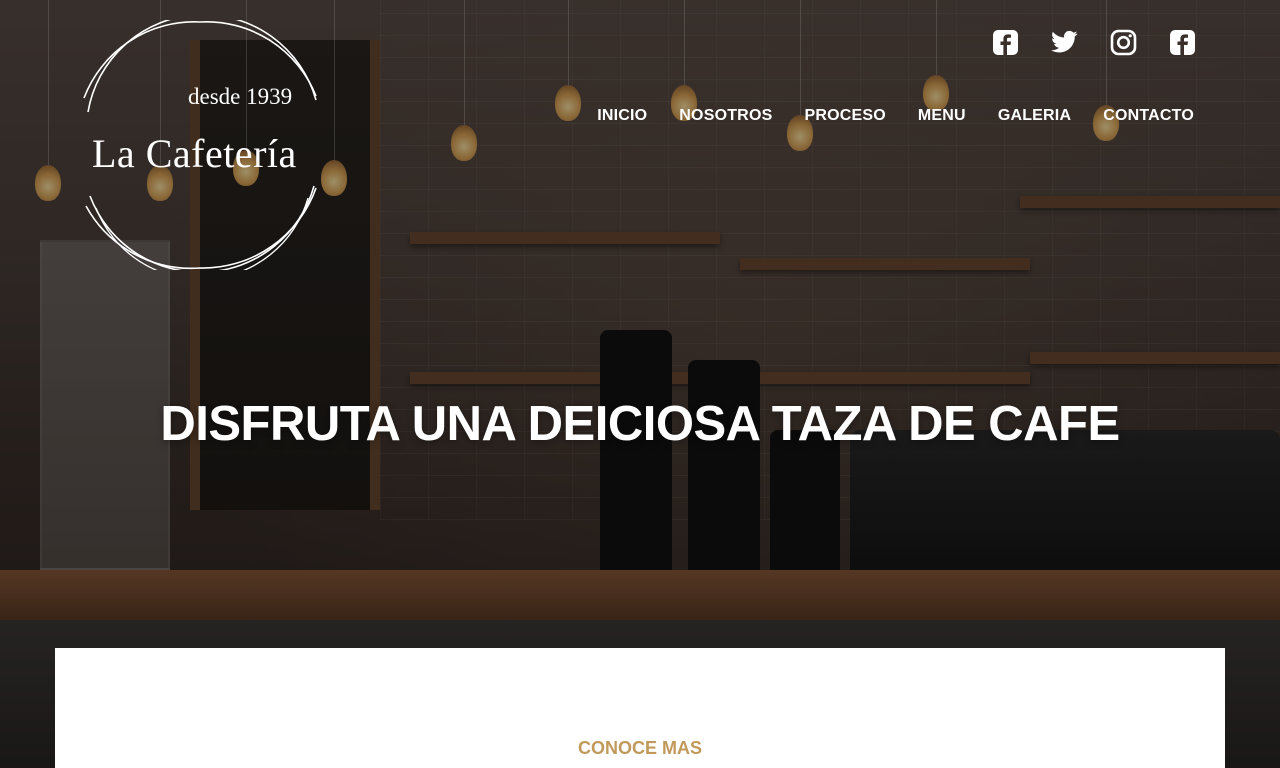  I want to click on nav-item-proceso: PROCESO, so click(844, 116).